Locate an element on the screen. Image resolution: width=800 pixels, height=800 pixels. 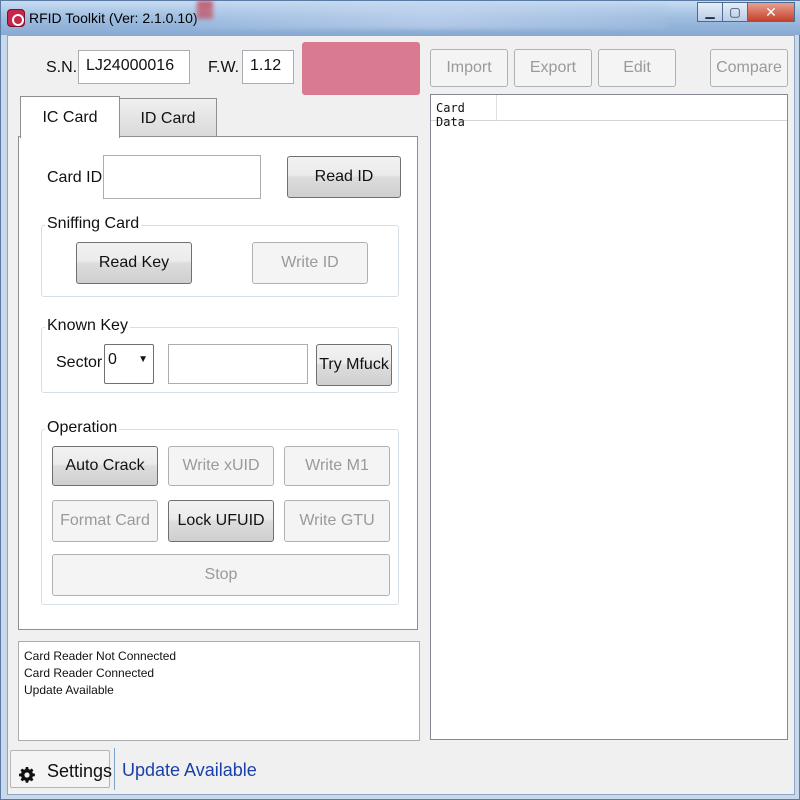
log-line: Update Available is located at coordinates (69, 690).